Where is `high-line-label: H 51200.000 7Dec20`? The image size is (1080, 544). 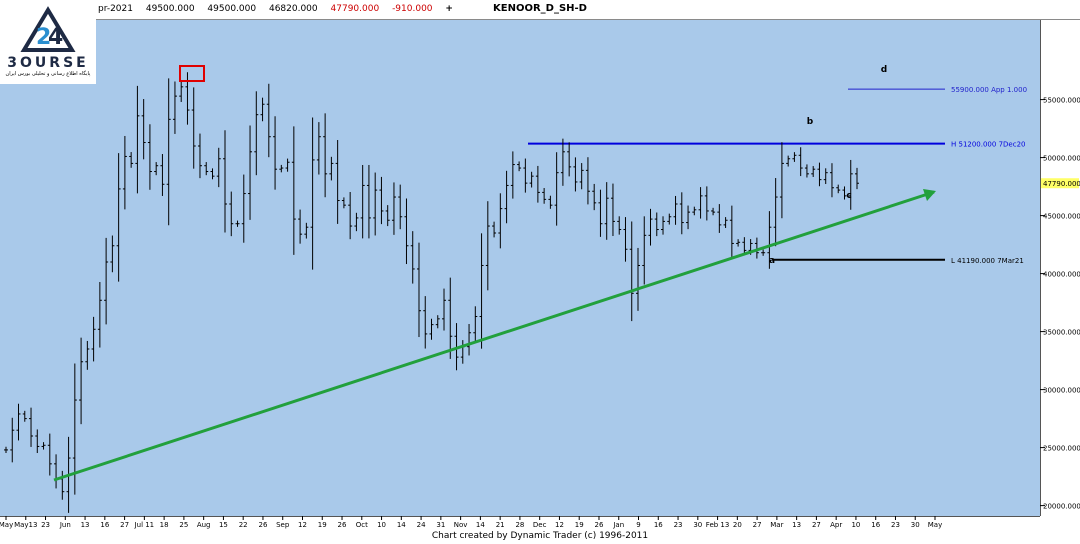 high-line-label: H 51200.000 7Dec20 is located at coordinates (988, 145).